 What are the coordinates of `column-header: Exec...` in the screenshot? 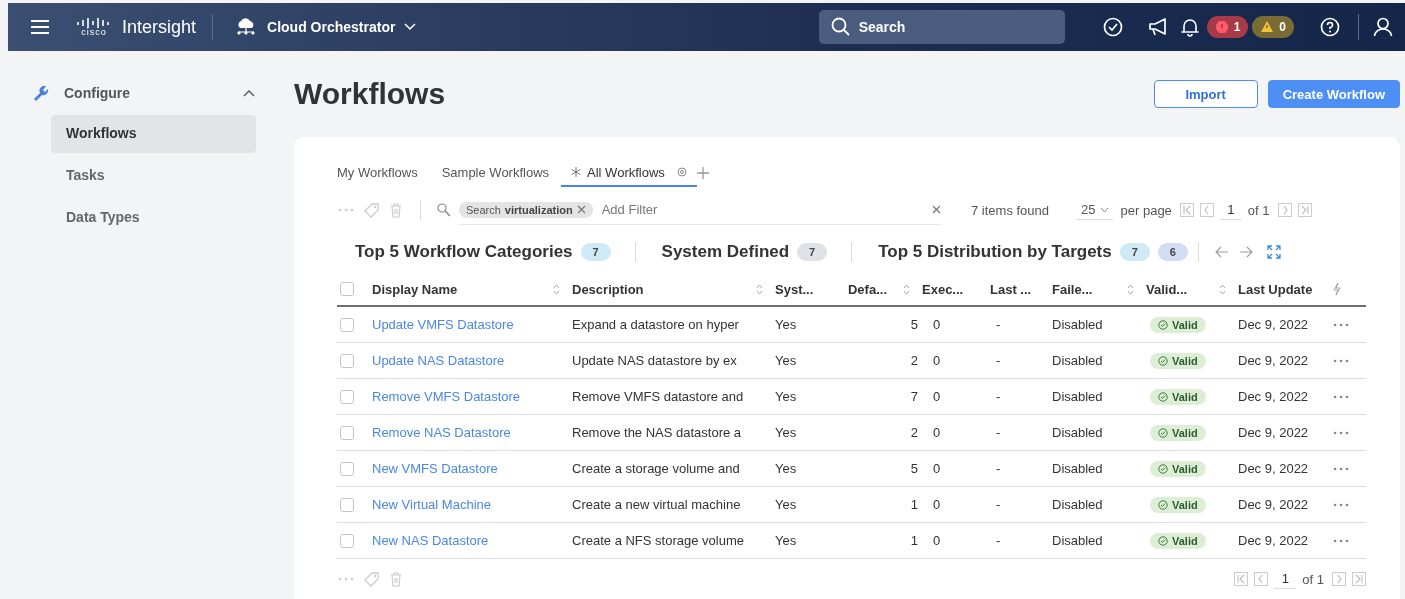 It's located at (956, 289).